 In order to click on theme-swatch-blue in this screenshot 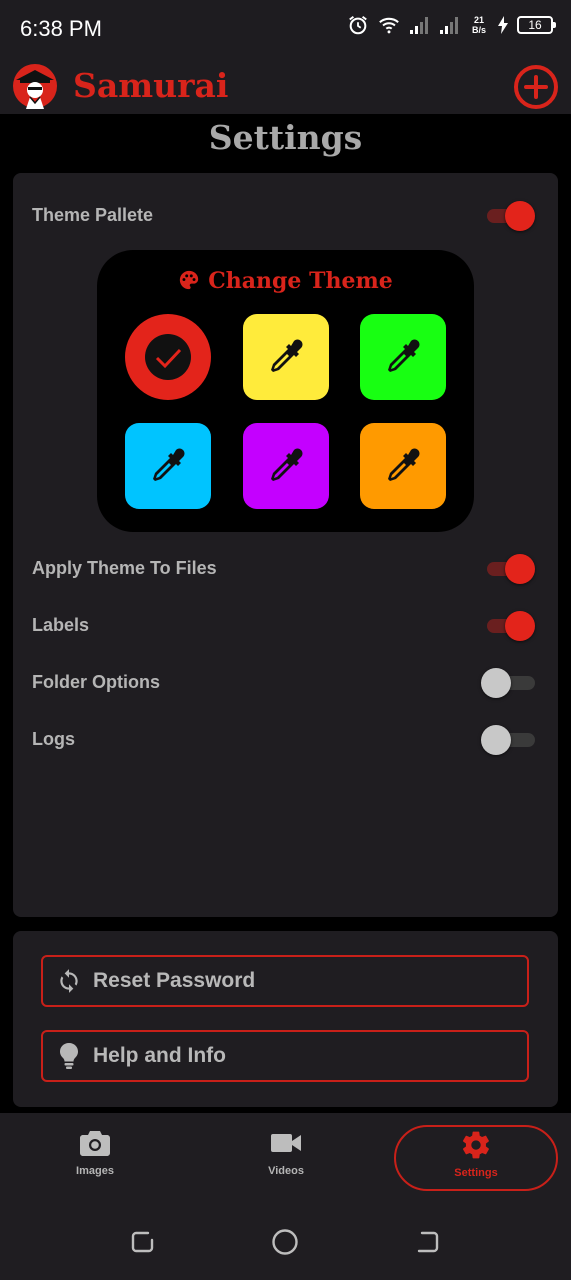, I will do `click(168, 466)`.